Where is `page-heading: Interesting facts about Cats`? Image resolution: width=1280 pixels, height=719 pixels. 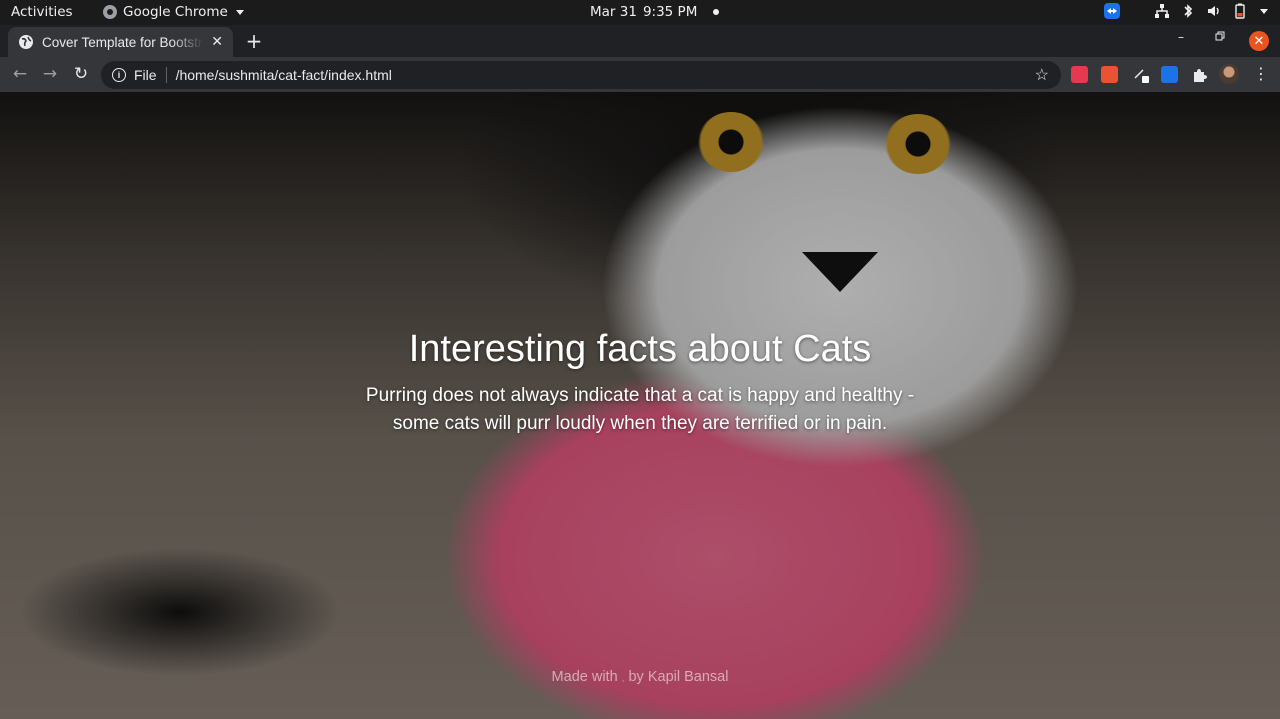
page-heading: Interesting facts about Cats is located at coordinates (640, 349).